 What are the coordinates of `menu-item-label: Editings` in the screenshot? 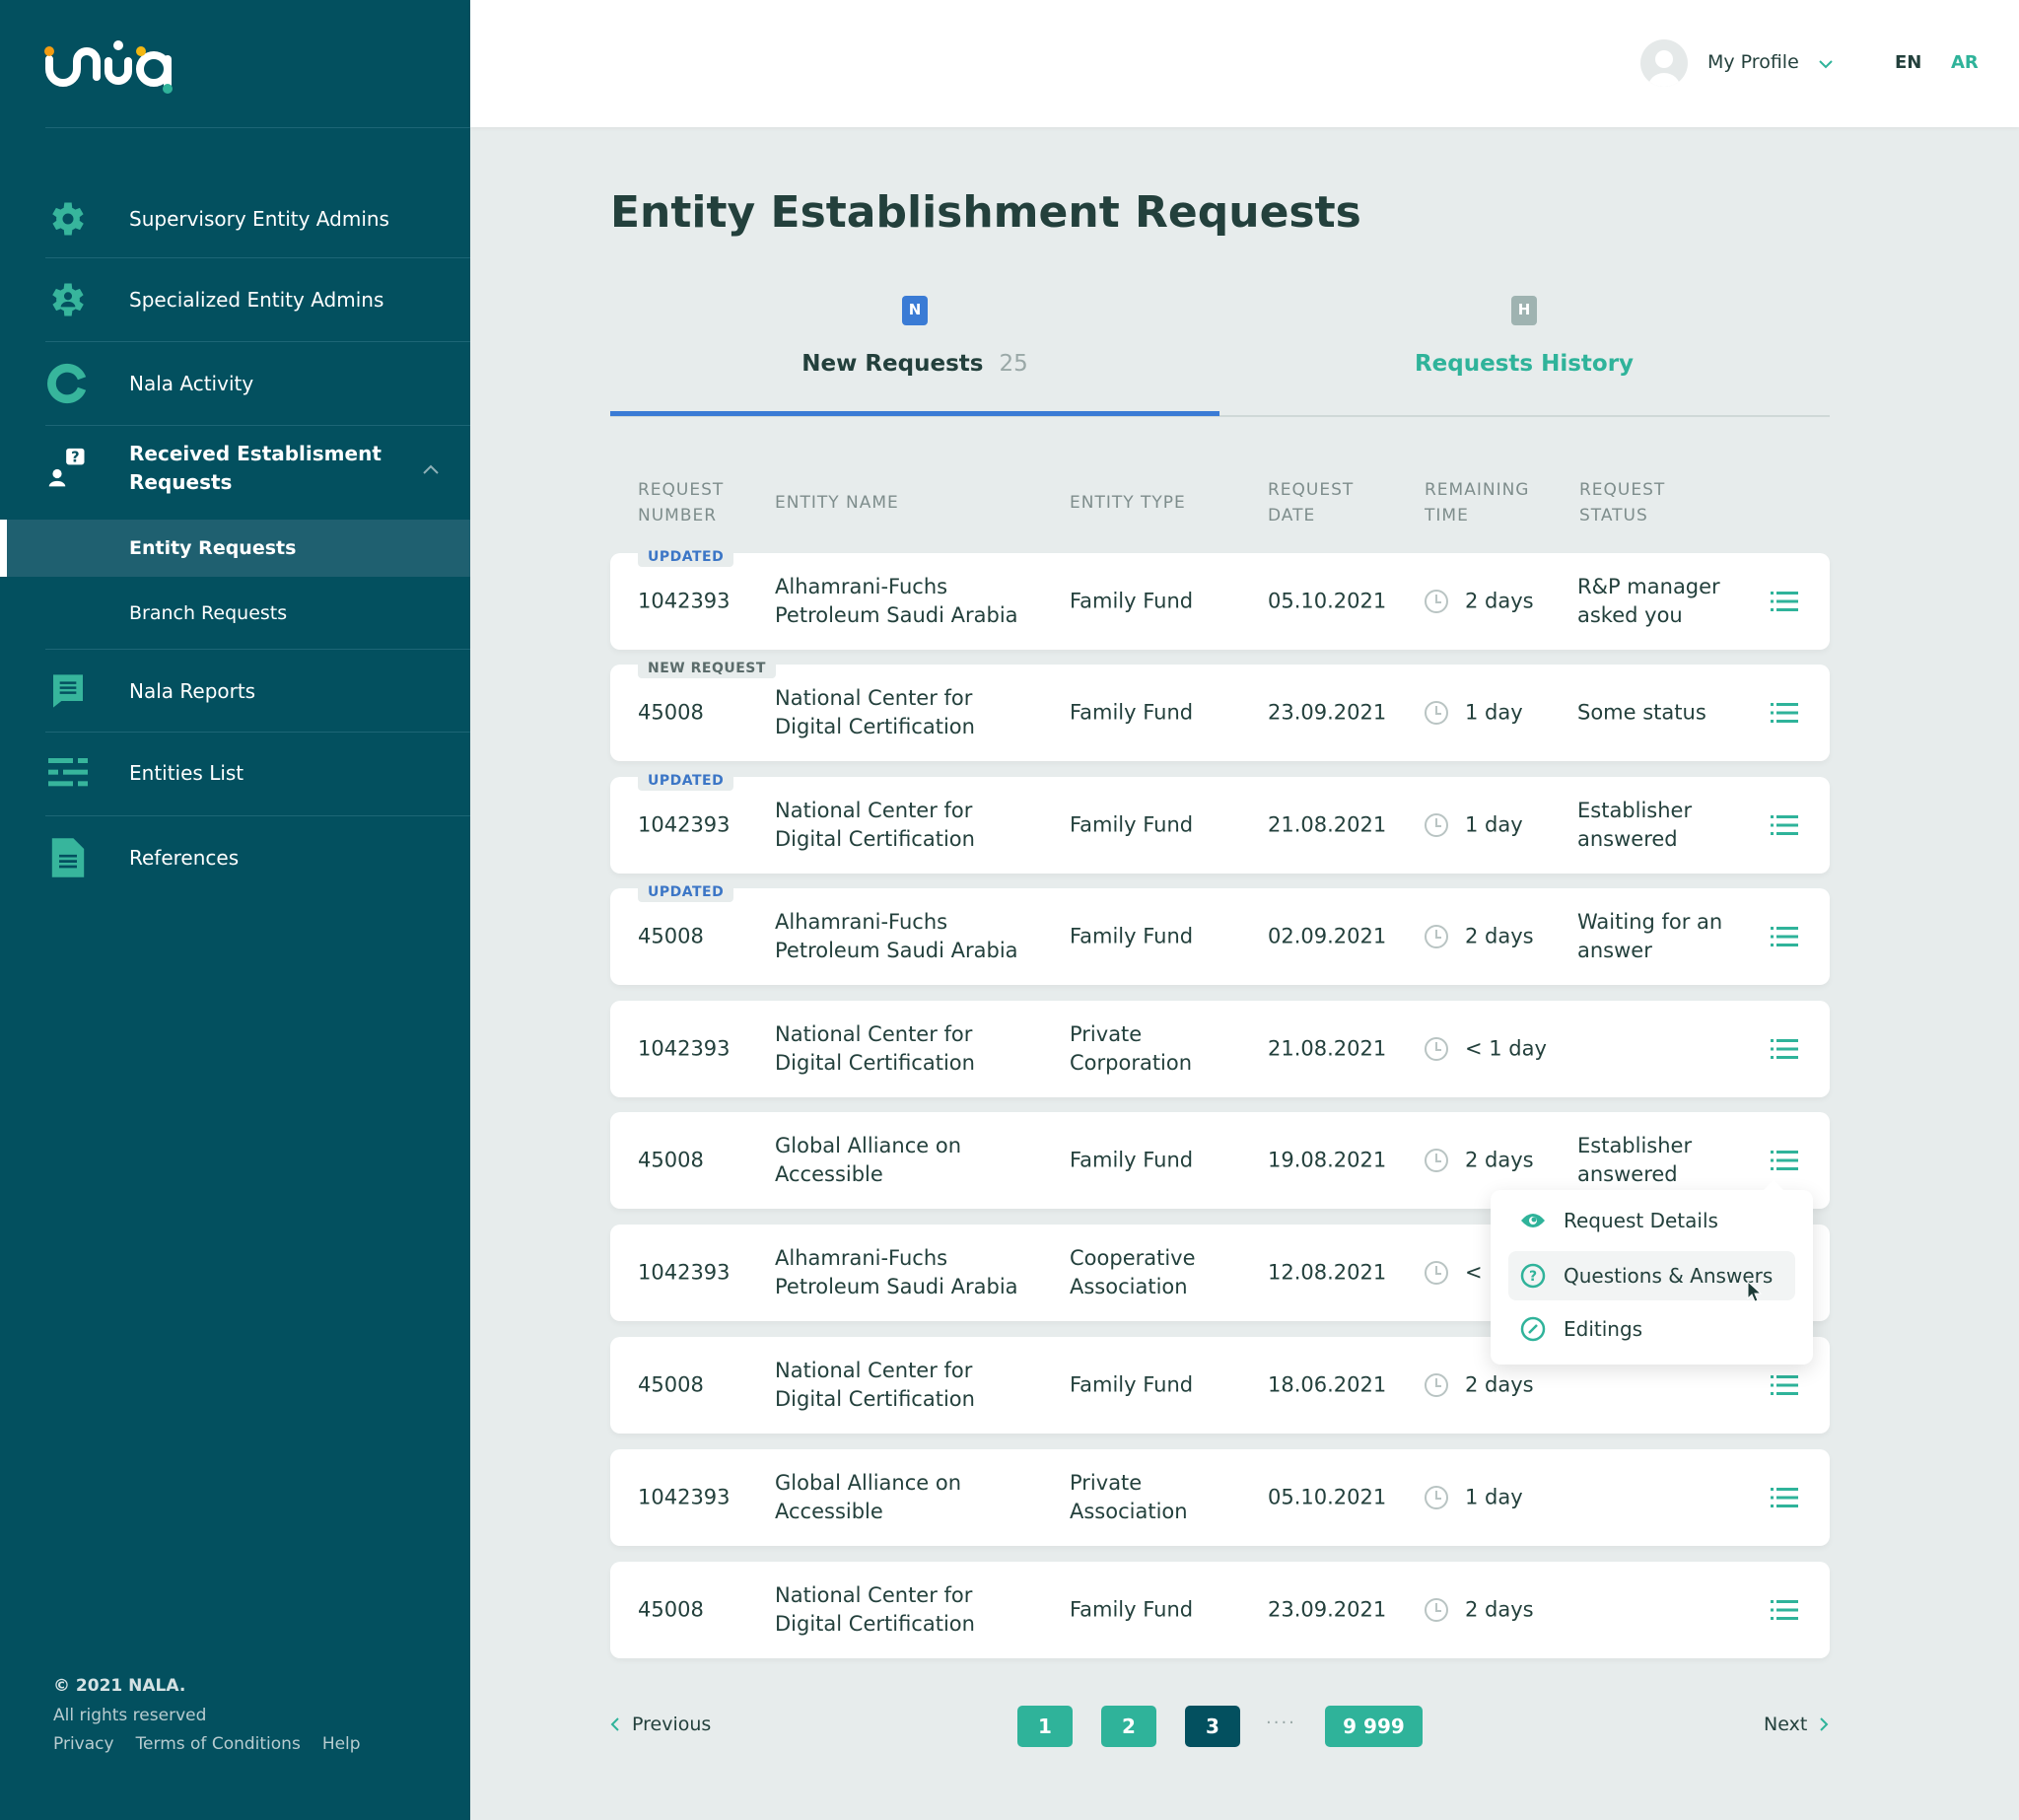 It's located at (1603, 1329).